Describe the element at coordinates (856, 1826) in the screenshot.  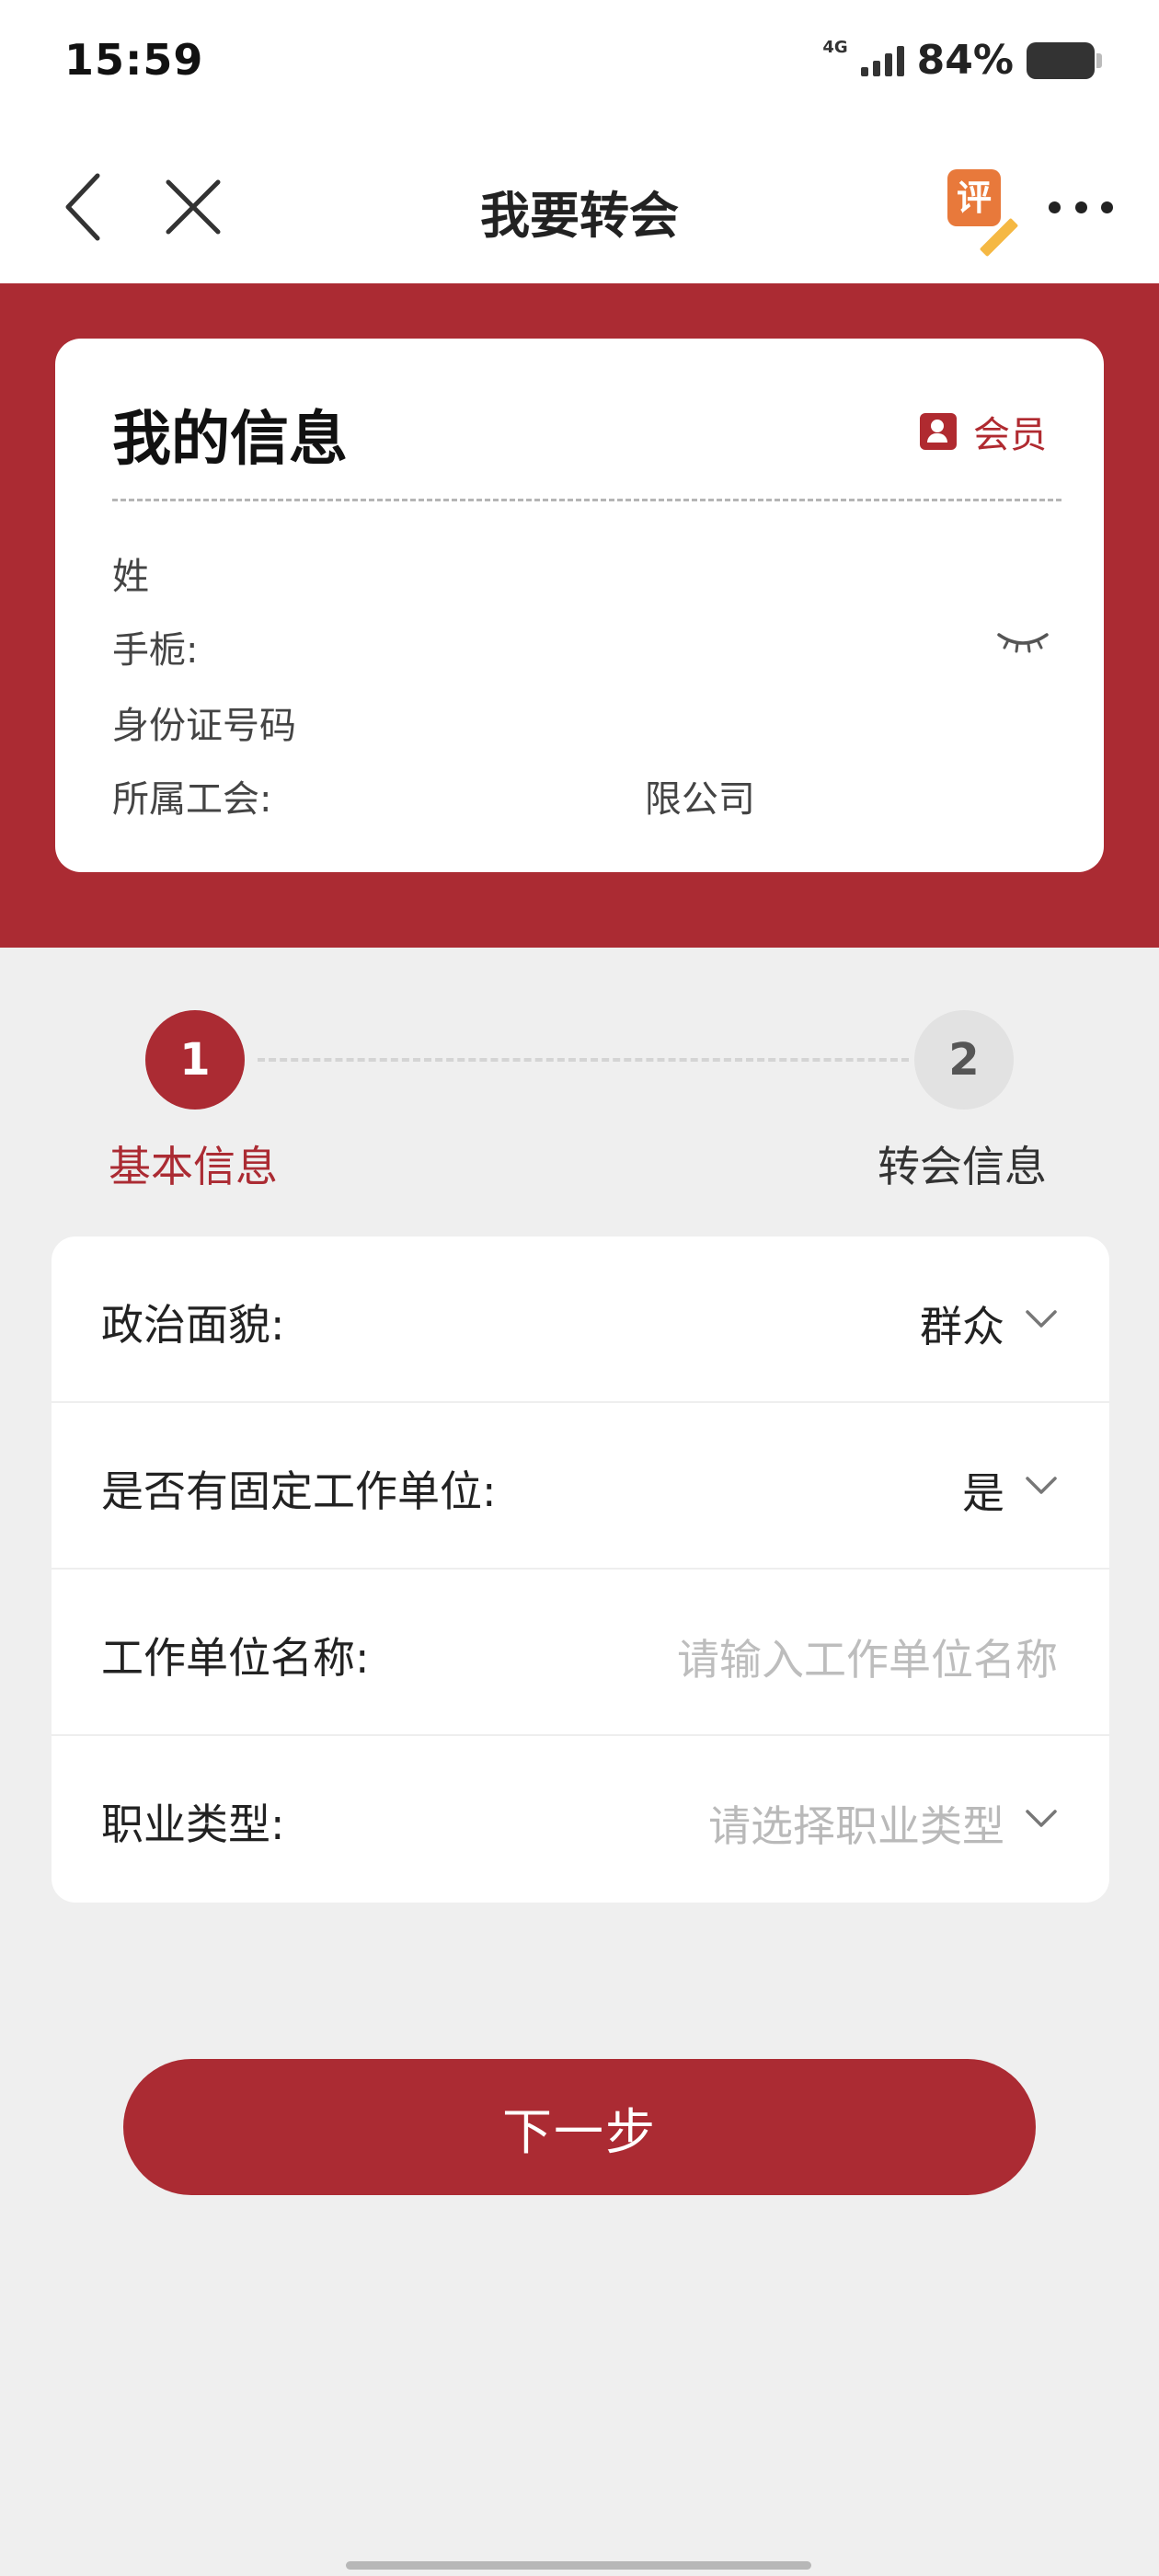
I see `job-type-placeholder: 请选择职业类型` at that location.